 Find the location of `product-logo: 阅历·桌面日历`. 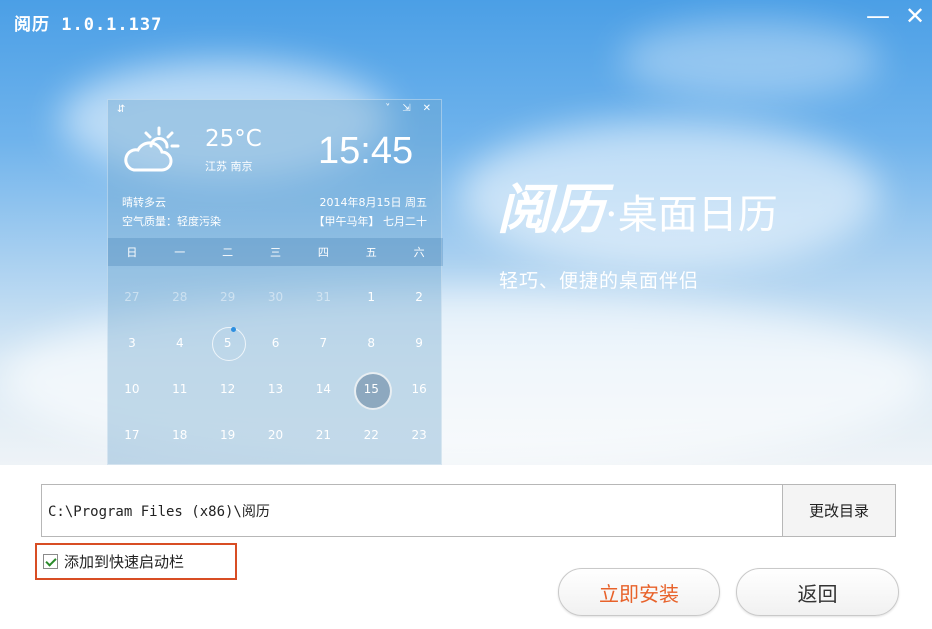

product-logo: 阅历·桌面日历 is located at coordinates (637, 204).